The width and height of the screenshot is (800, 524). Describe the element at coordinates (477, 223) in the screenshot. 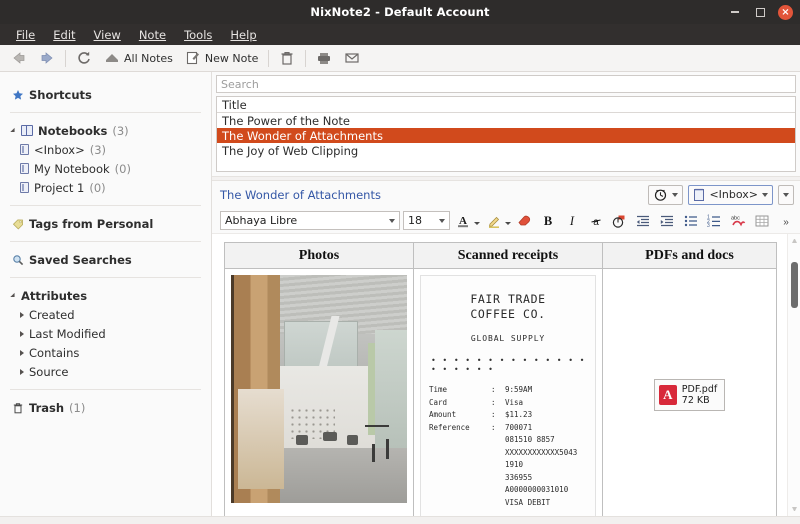

I see `font-color-dropdown` at that location.